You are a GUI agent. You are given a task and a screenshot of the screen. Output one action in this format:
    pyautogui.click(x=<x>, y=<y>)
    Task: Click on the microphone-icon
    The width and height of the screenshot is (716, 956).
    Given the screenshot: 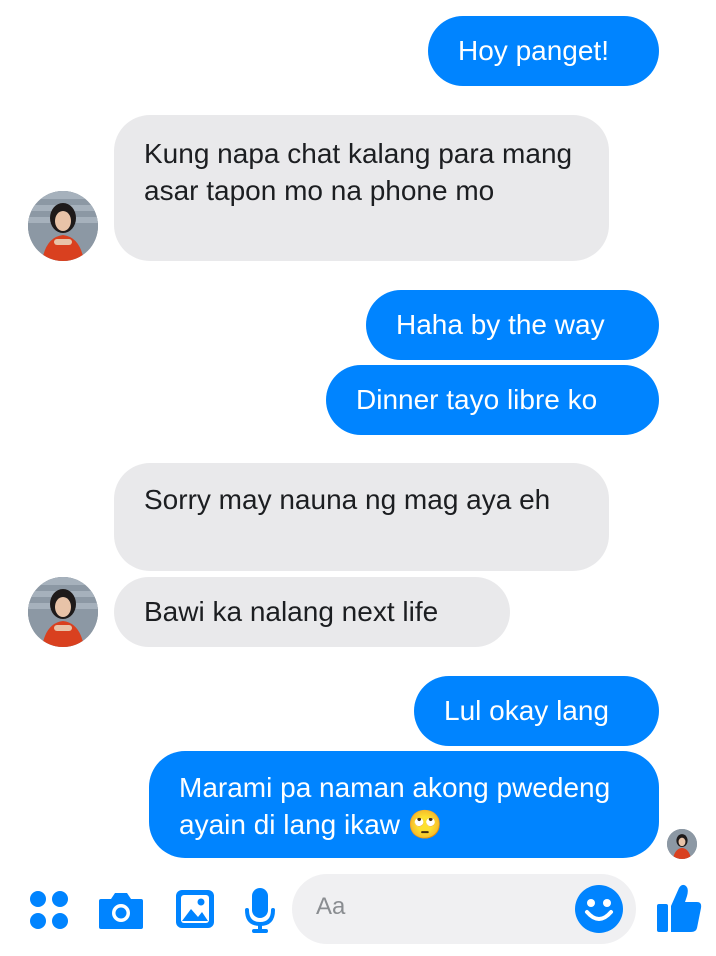 What is the action you would take?
    pyautogui.click(x=260, y=910)
    